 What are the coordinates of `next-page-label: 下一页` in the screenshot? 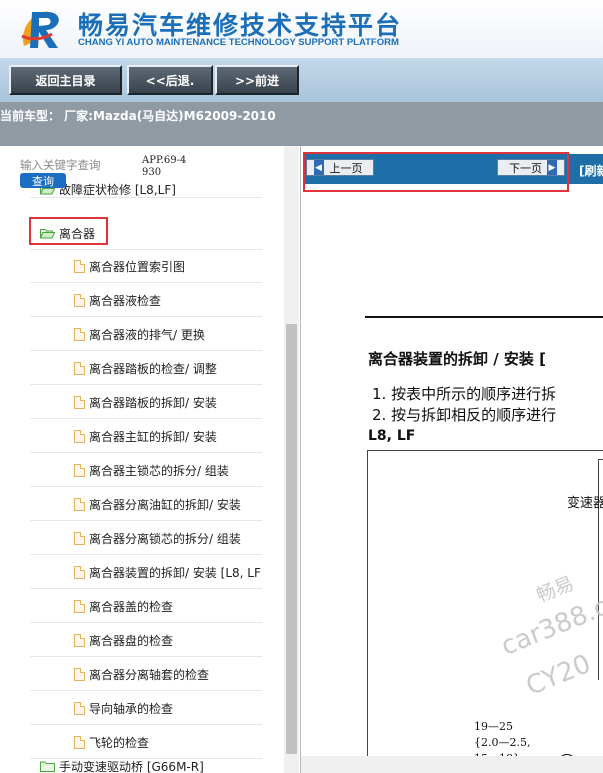 It's located at (525, 168).